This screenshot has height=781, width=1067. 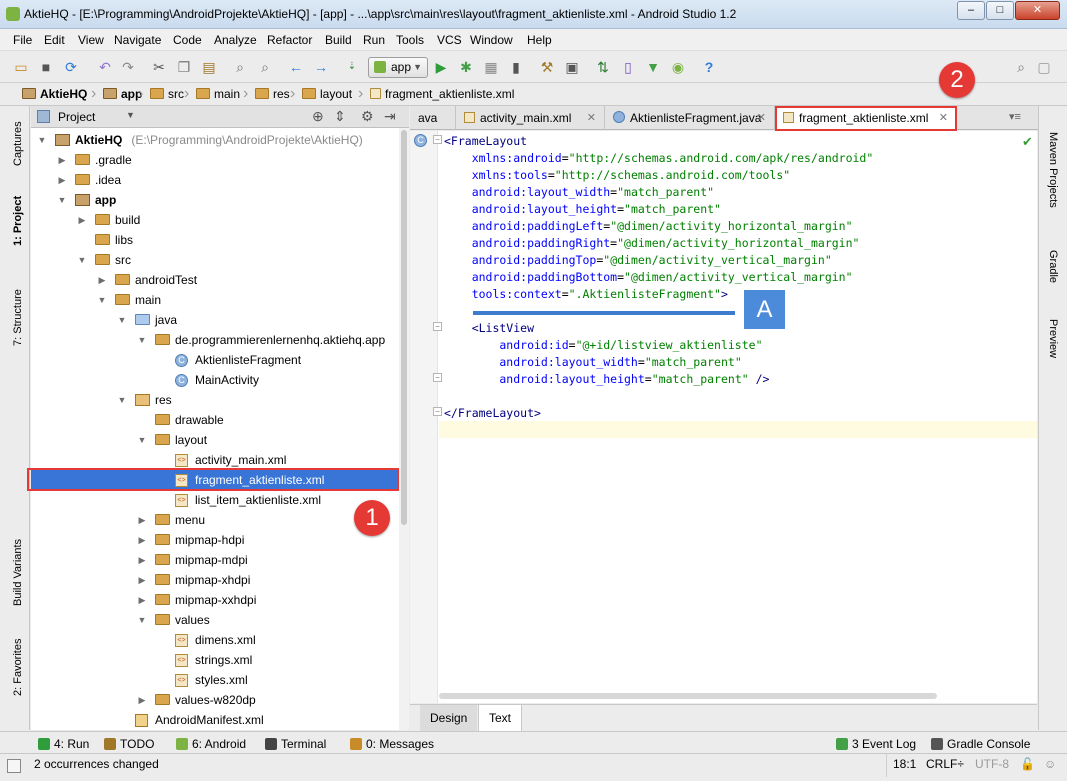 I want to click on search-everywhere-icon: ⌕, so click(x=1021, y=67).